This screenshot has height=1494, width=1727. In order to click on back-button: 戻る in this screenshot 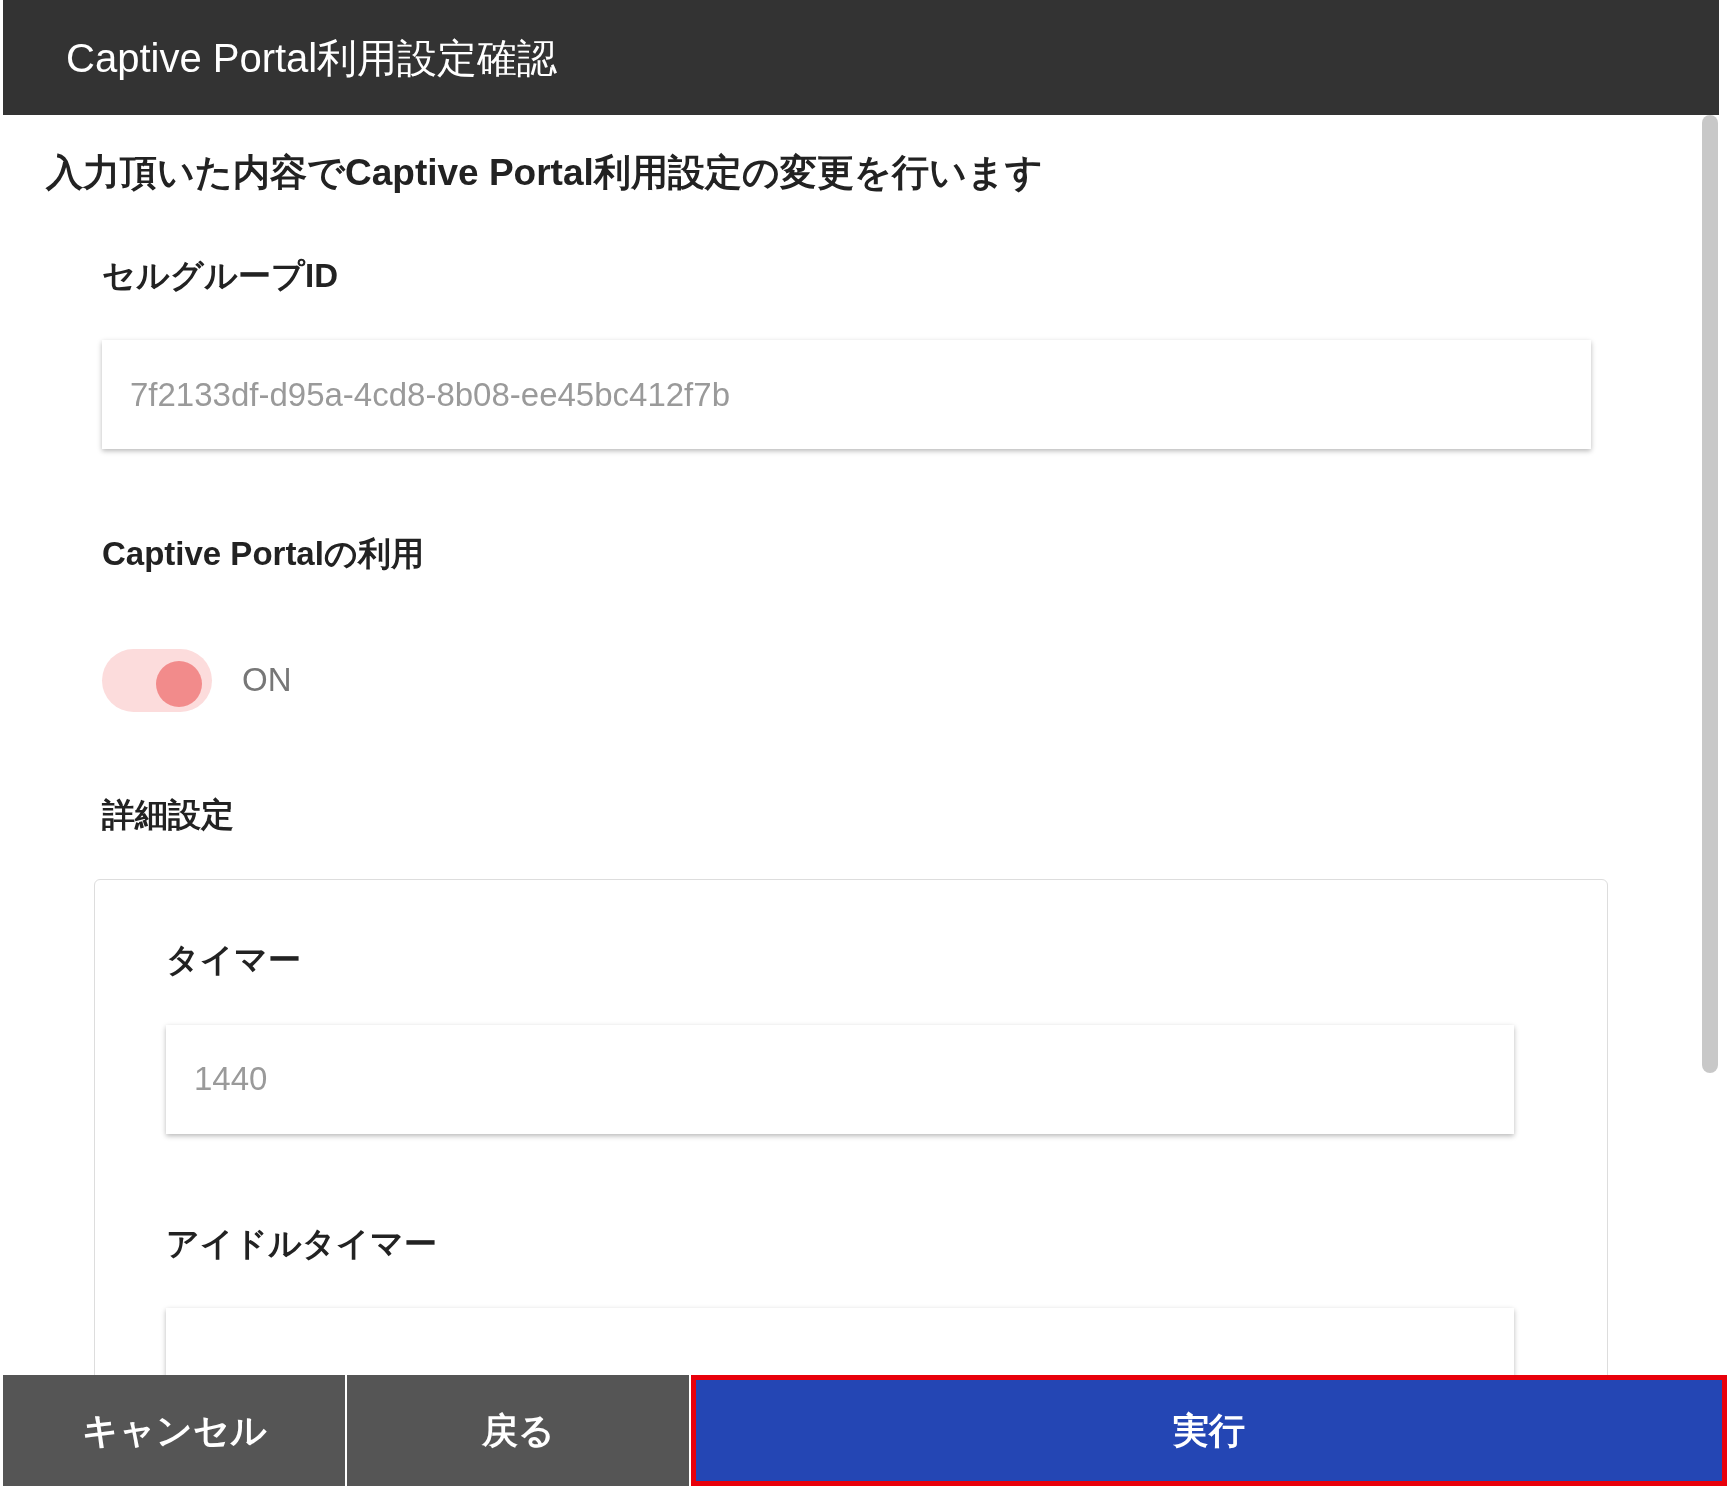, I will do `click(518, 1430)`.